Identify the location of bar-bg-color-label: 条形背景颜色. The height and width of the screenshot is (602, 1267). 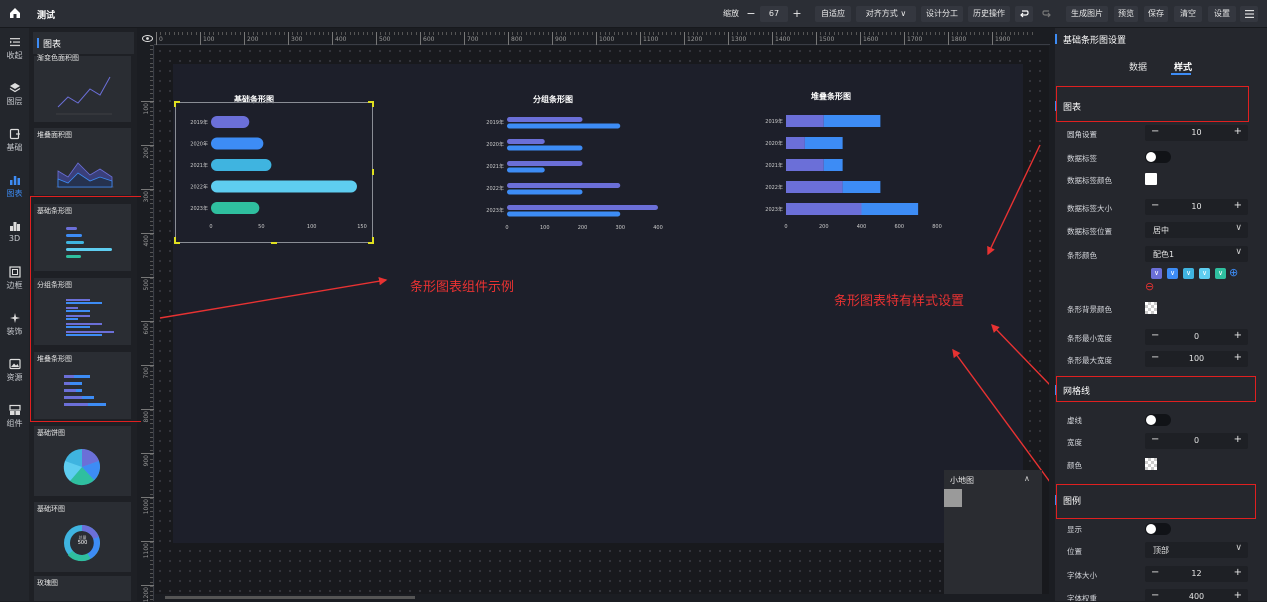
(1089, 309).